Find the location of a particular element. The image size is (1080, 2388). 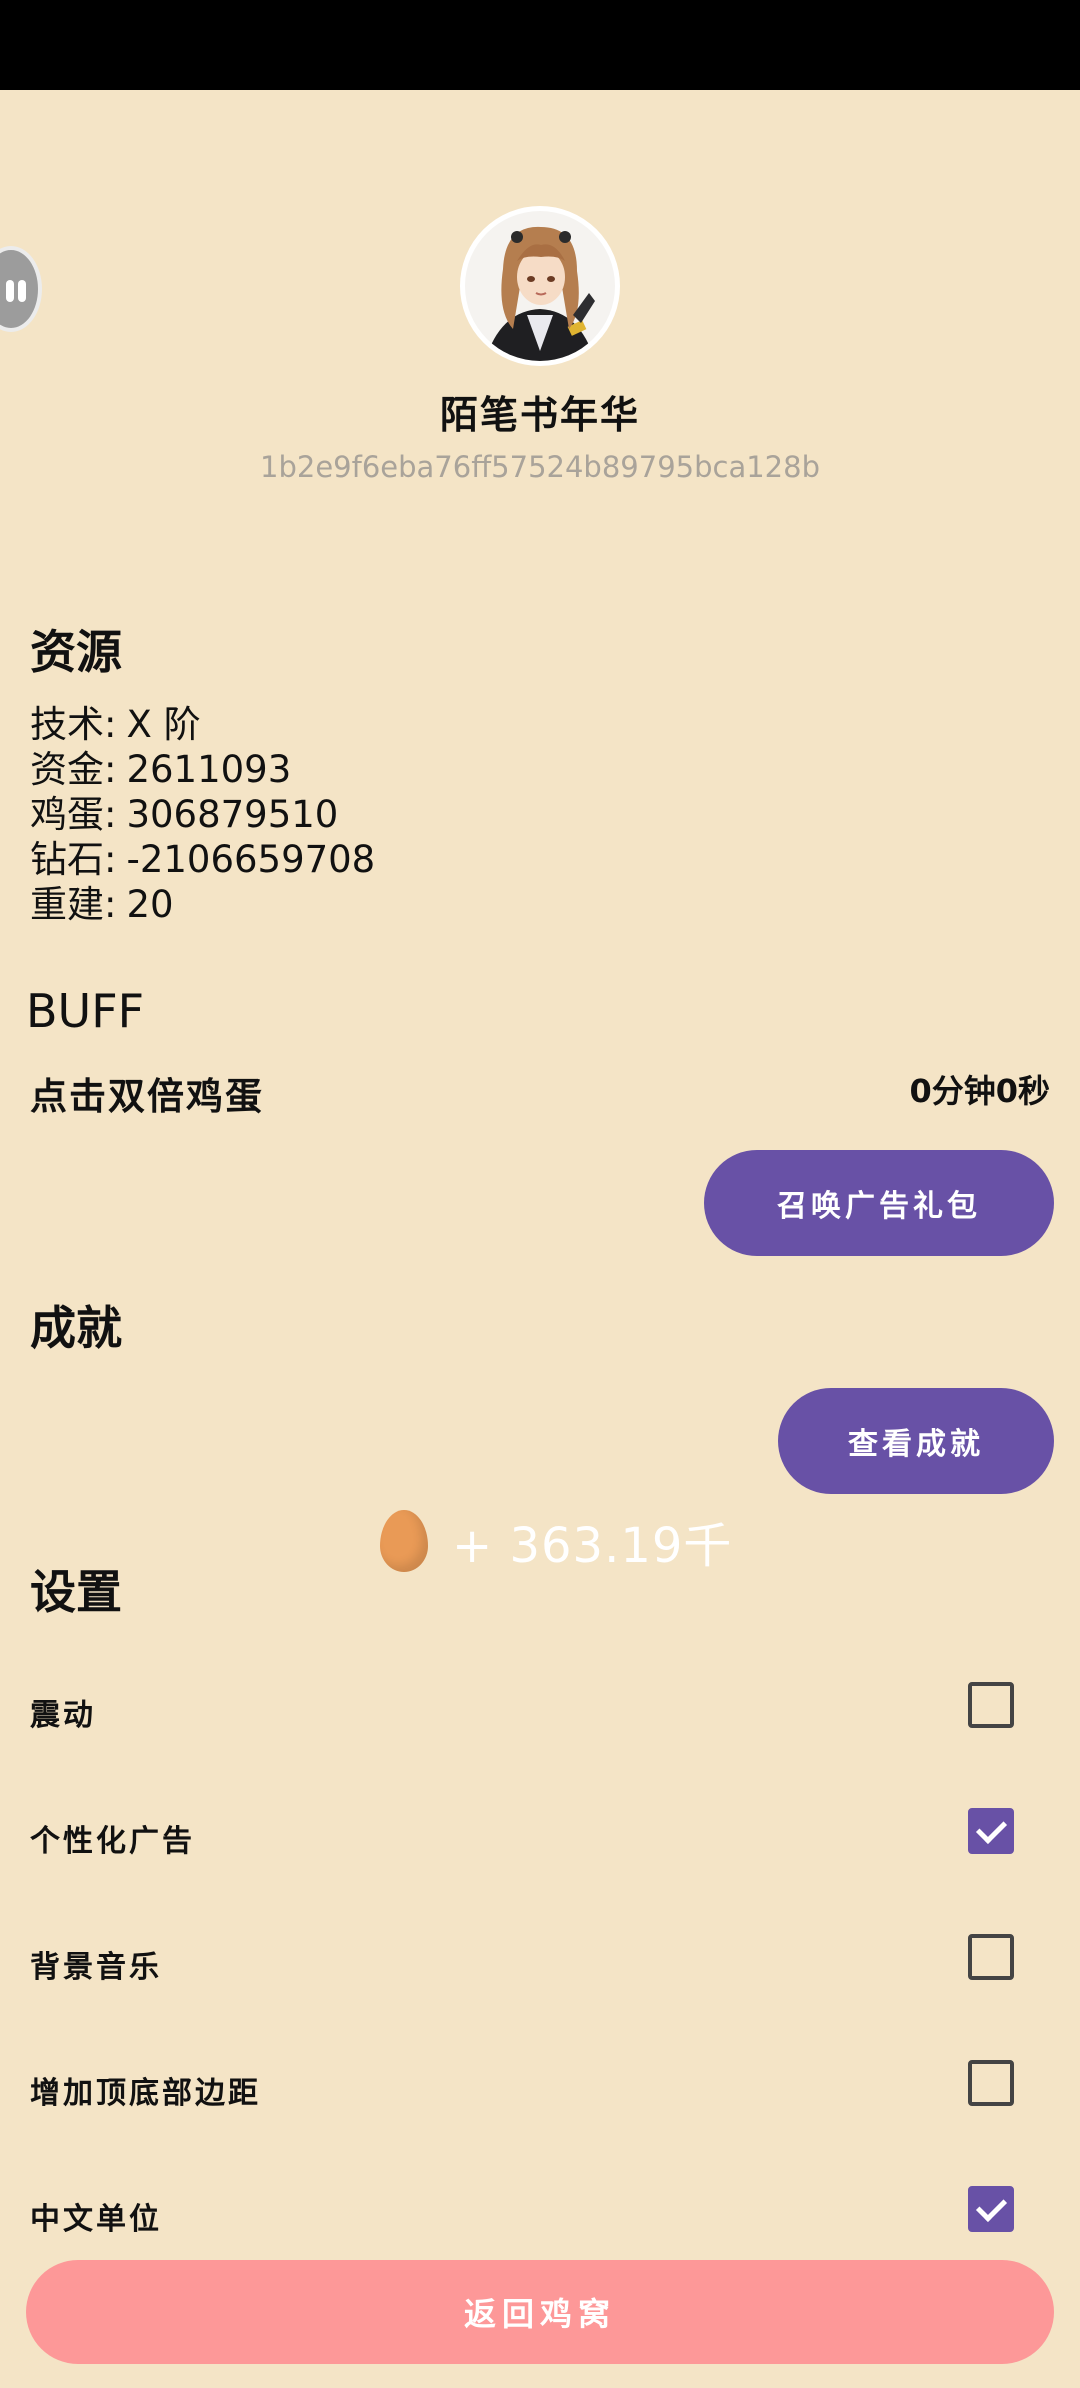

resource-eggs: 鸡蛋: 306879510 is located at coordinates (184, 814).